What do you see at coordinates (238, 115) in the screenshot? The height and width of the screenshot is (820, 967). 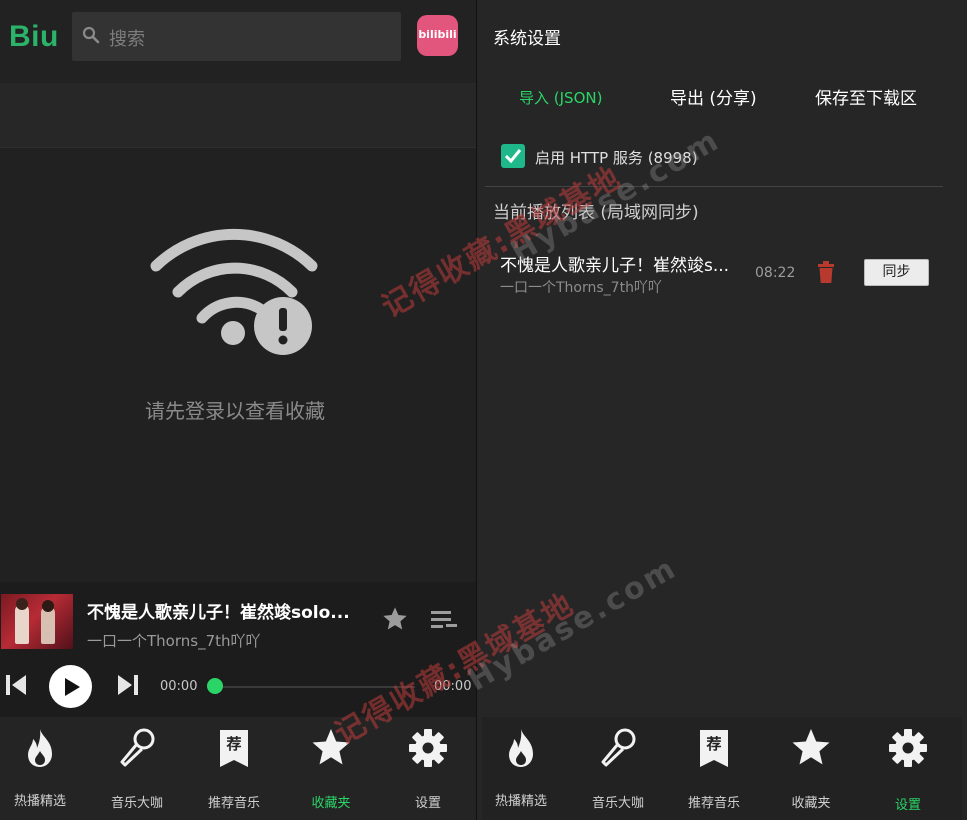 I see `sub-header-bar` at bounding box center [238, 115].